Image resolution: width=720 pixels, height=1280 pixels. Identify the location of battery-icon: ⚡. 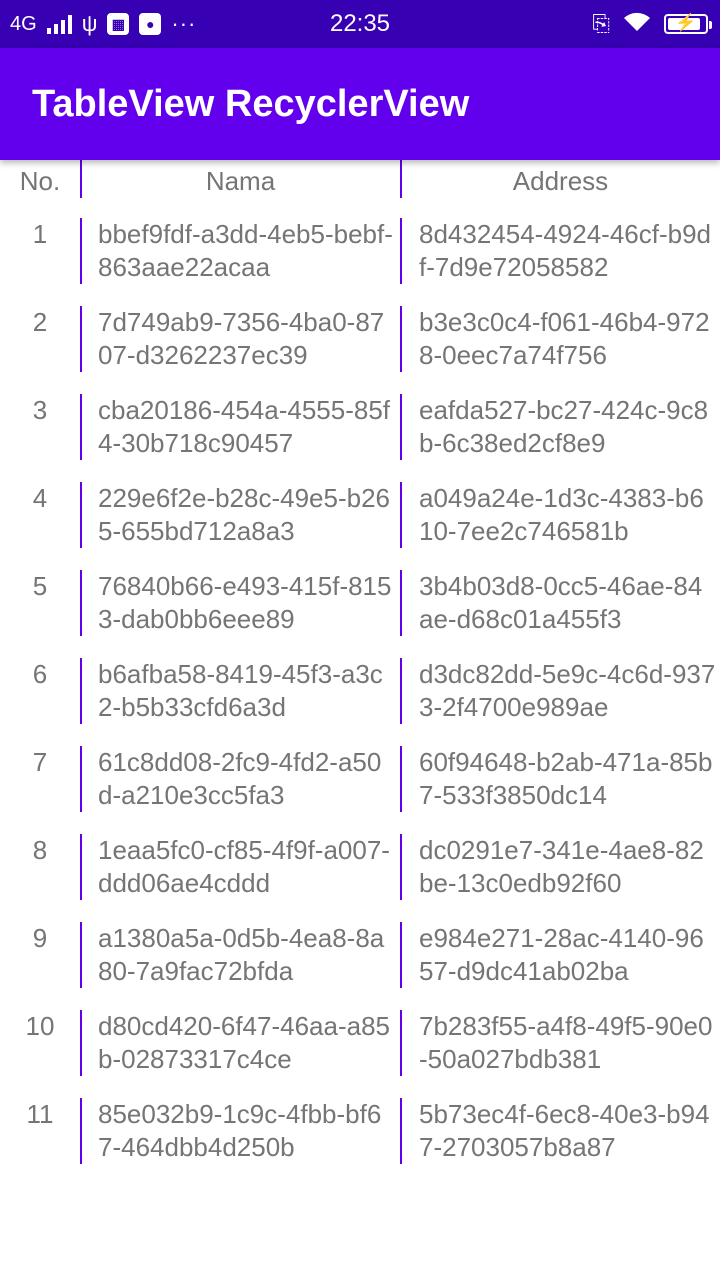
(688, 23).